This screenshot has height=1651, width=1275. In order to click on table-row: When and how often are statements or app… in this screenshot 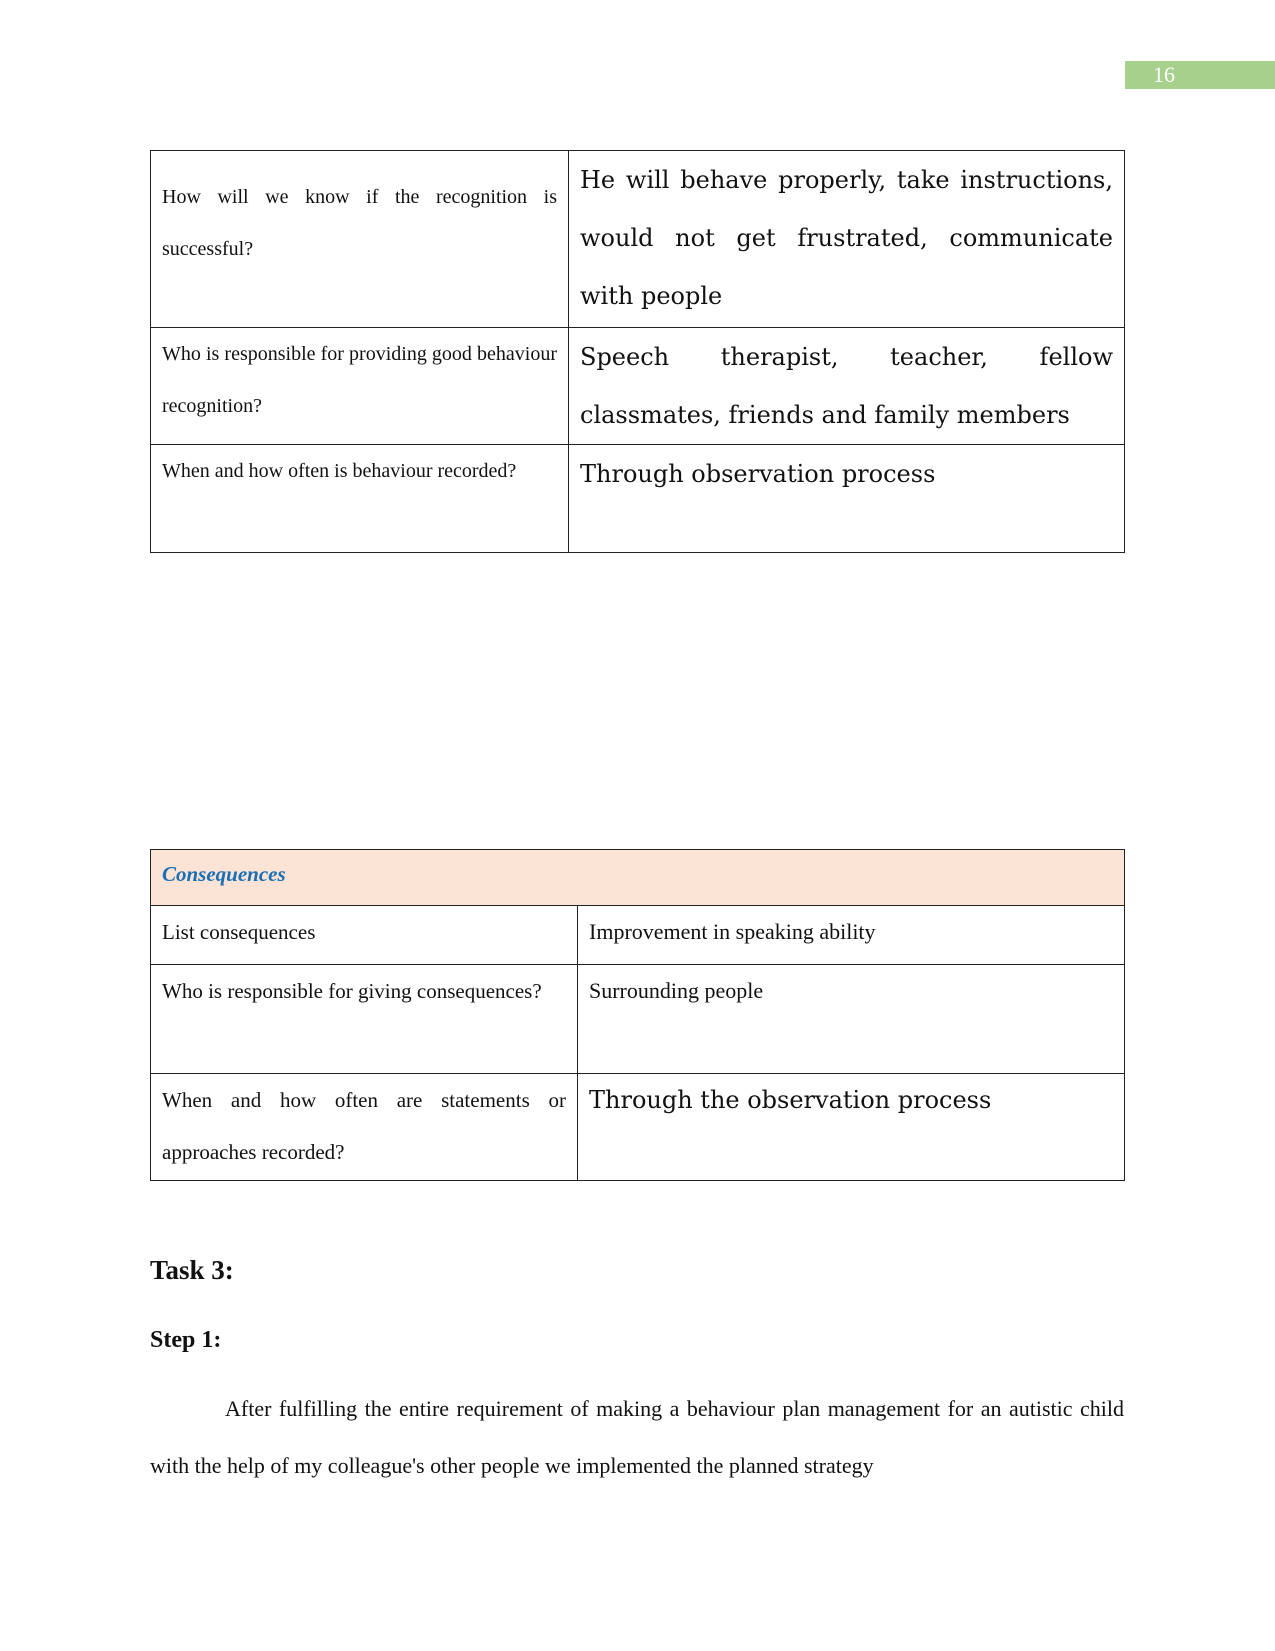, I will do `click(637, 1127)`.